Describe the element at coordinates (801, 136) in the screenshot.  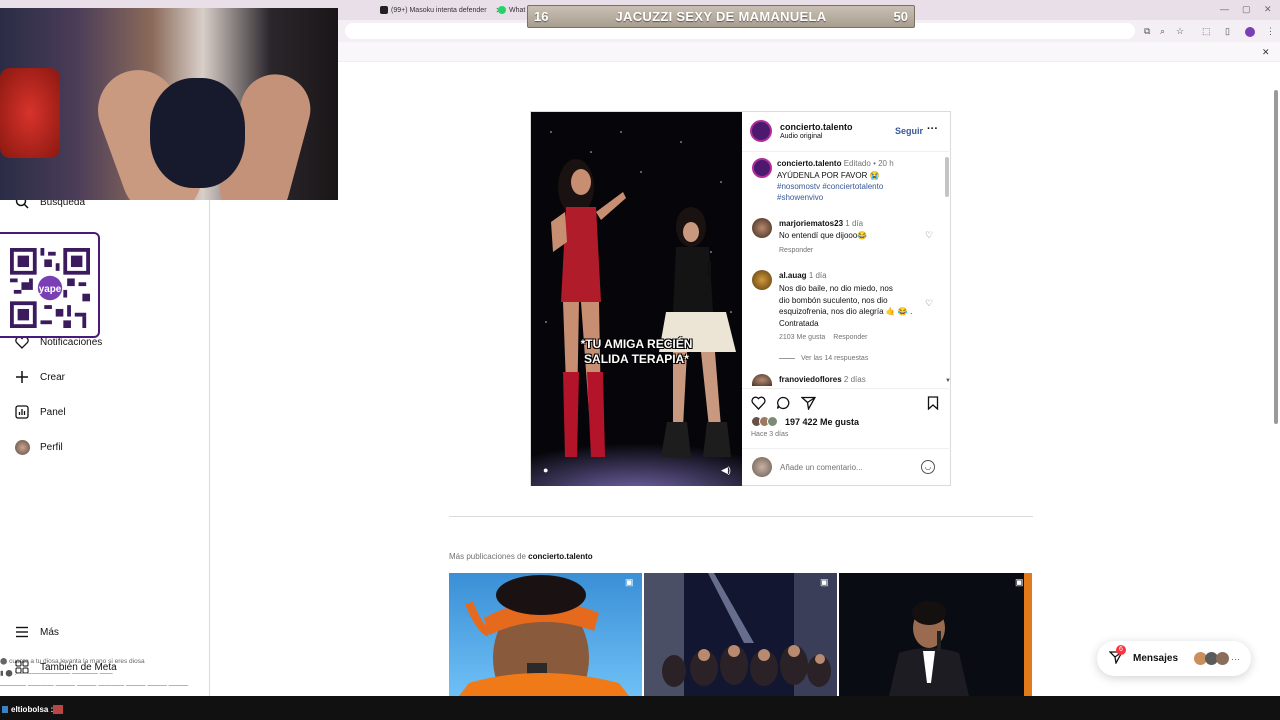
I see `audio-label: Audio original` at that location.